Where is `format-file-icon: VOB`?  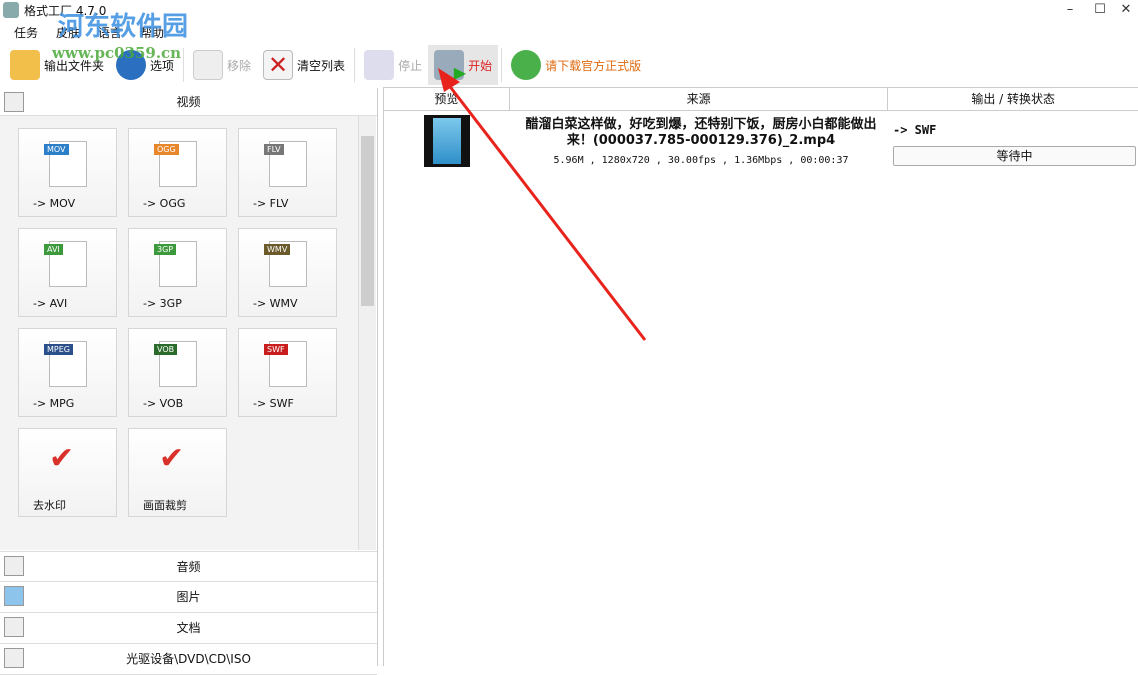 format-file-icon: VOB is located at coordinates (175, 364).